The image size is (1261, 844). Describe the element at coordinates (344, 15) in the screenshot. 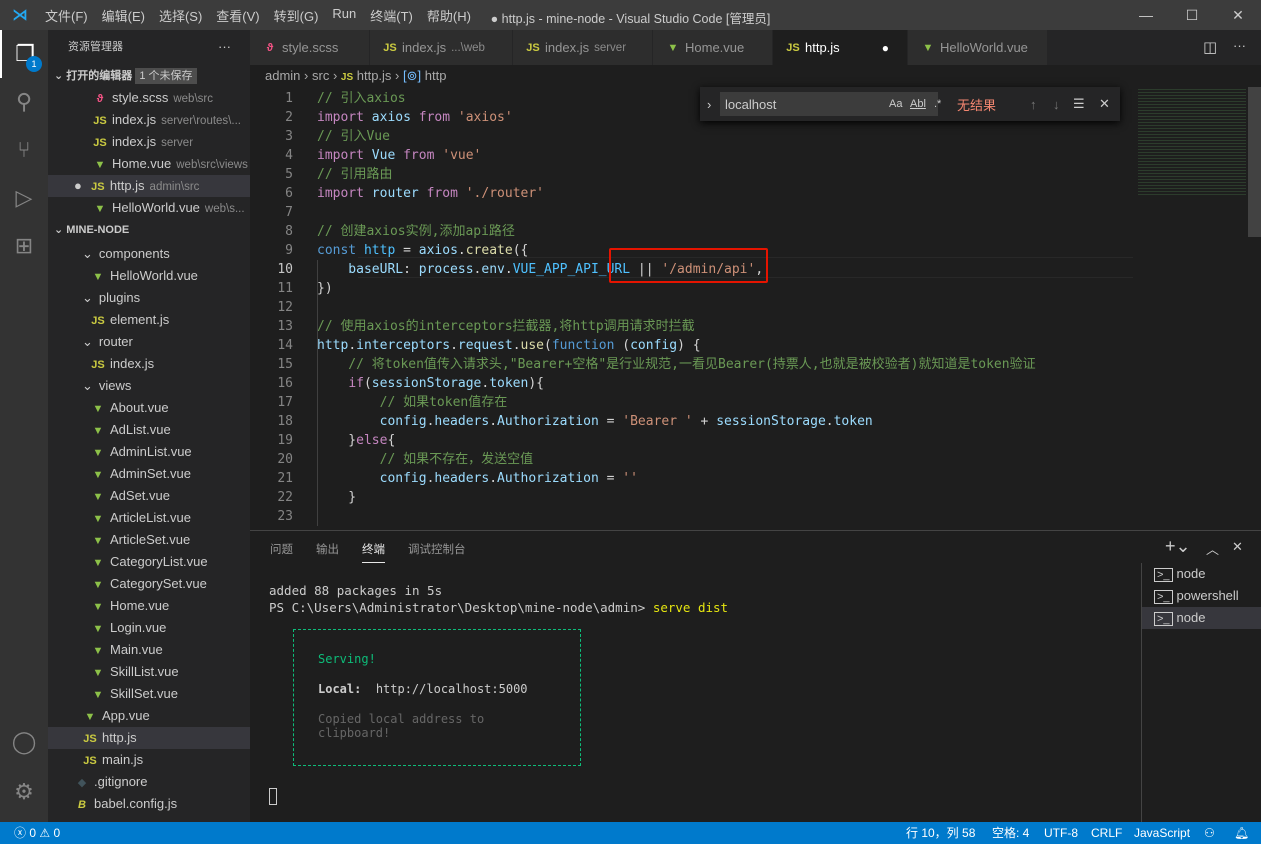

I see `menu-item: Run` at that location.